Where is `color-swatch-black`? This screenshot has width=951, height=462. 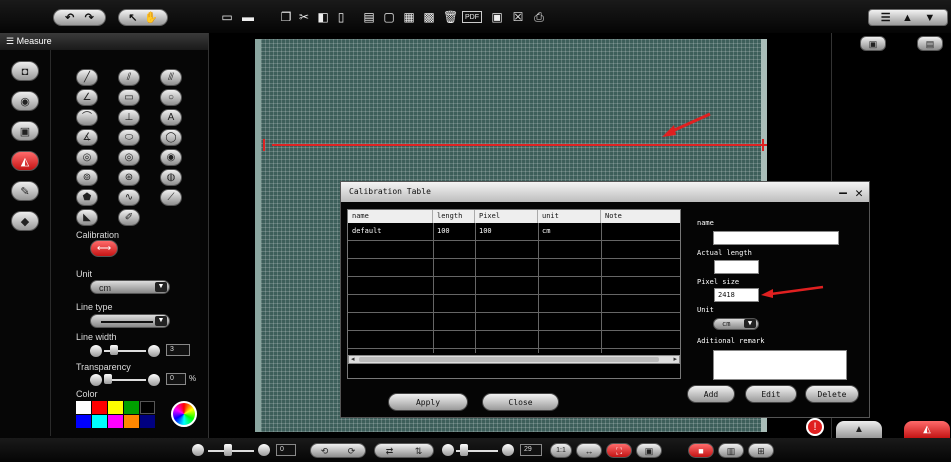 color-swatch-black is located at coordinates (147, 407).